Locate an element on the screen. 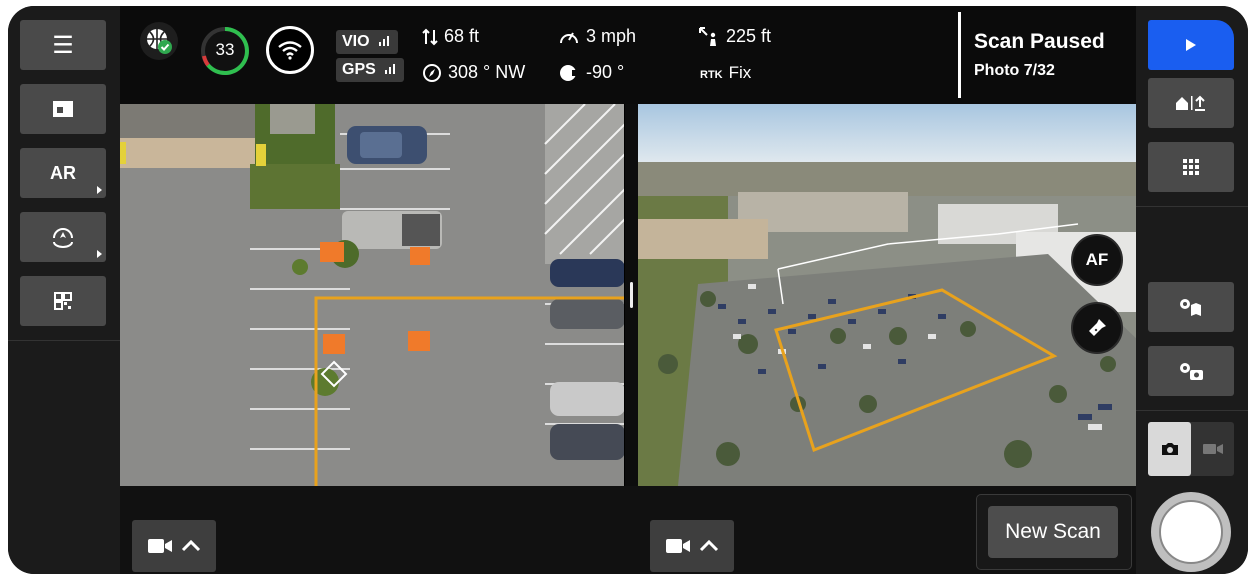 The height and width of the screenshot is (579, 1255). speed-readout: 3 mph is located at coordinates (597, 36).